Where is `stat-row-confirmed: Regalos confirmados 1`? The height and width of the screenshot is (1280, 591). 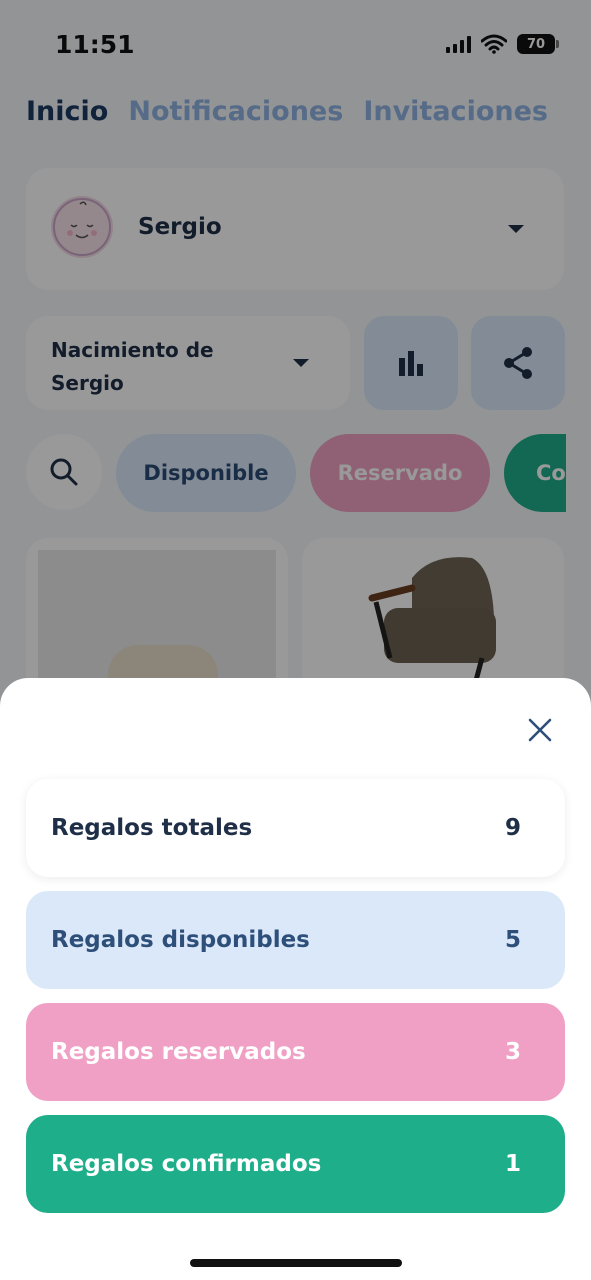
stat-row-confirmed: Regalos confirmados 1 is located at coordinates (295, 1164).